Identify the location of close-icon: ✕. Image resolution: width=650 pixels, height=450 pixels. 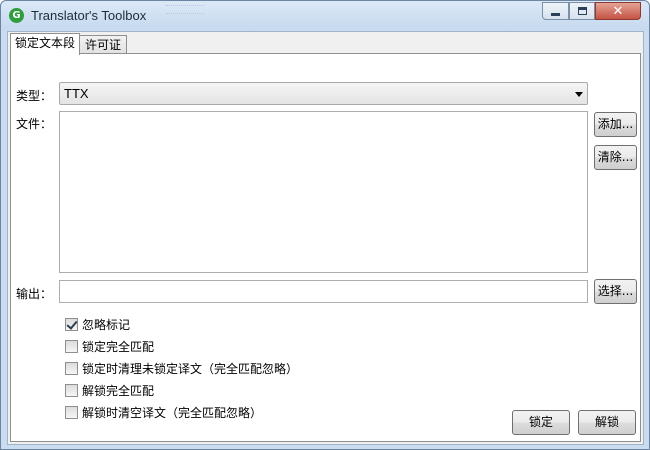
(618, 11).